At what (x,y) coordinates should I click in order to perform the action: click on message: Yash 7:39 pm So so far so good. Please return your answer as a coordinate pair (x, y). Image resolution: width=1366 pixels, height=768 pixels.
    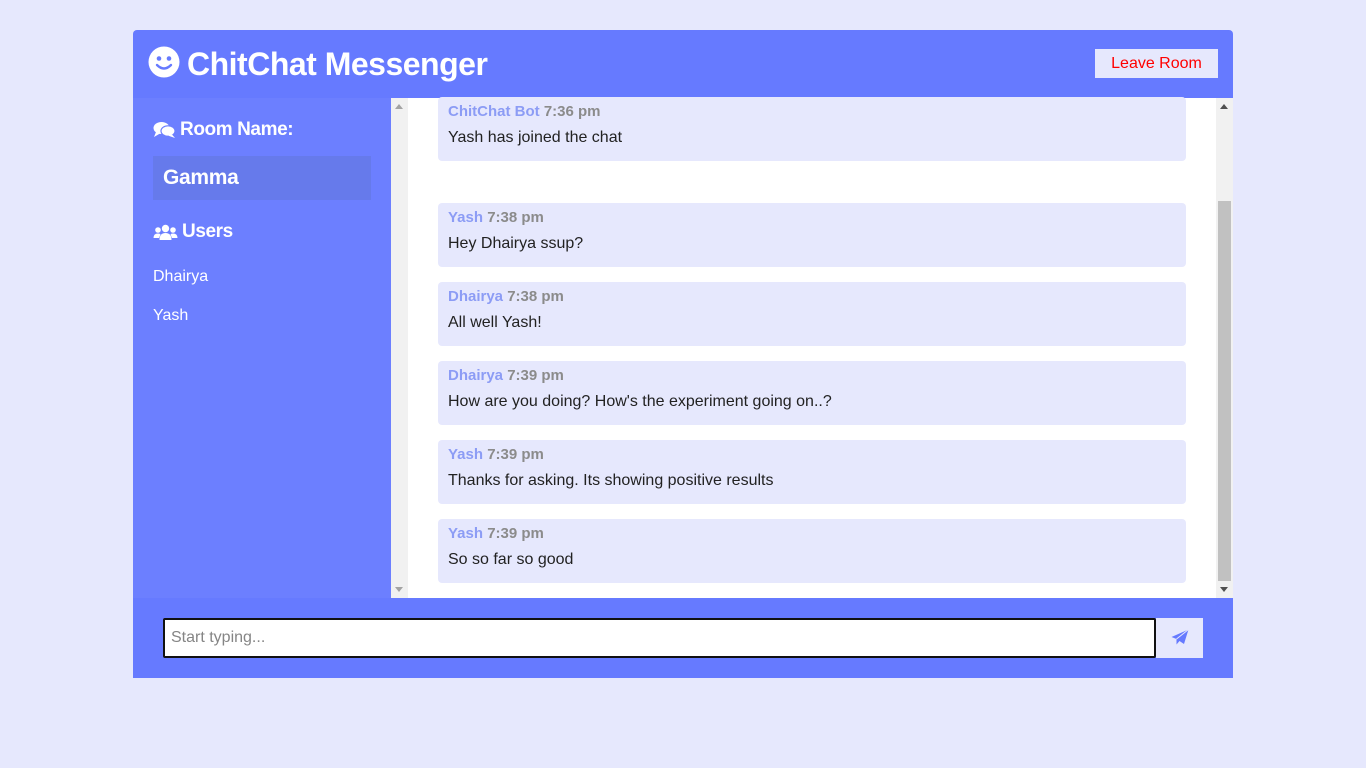
    Looking at the image, I should click on (812, 551).